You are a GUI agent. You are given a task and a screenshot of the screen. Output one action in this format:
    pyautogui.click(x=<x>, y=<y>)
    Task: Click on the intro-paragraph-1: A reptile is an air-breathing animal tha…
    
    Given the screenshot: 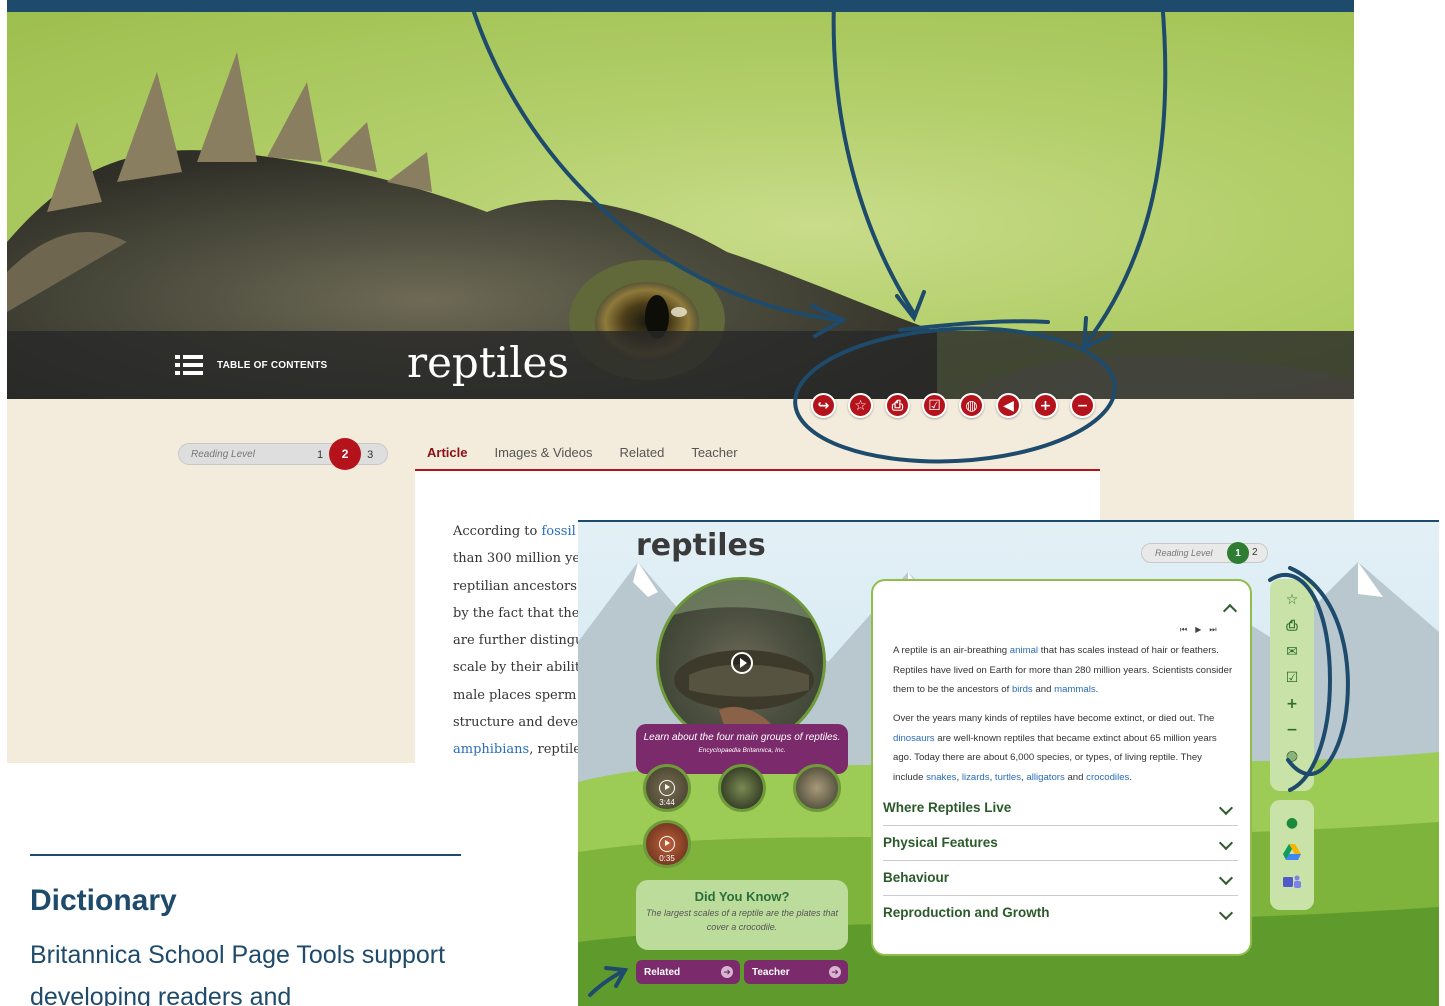 What is the action you would take?
    pyautogui.click(x=1063, y=670)
    